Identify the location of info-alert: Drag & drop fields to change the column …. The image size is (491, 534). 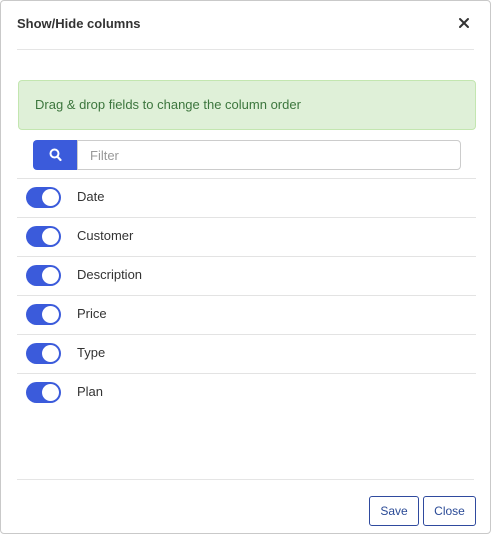
(247, 105).